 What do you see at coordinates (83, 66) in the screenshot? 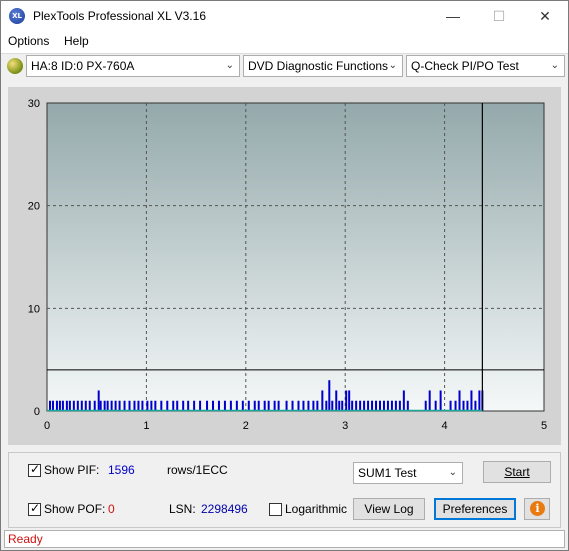
I see `drive-select-value: HA:8 ID:0 PX-760A` at bounding box center [83, 66].